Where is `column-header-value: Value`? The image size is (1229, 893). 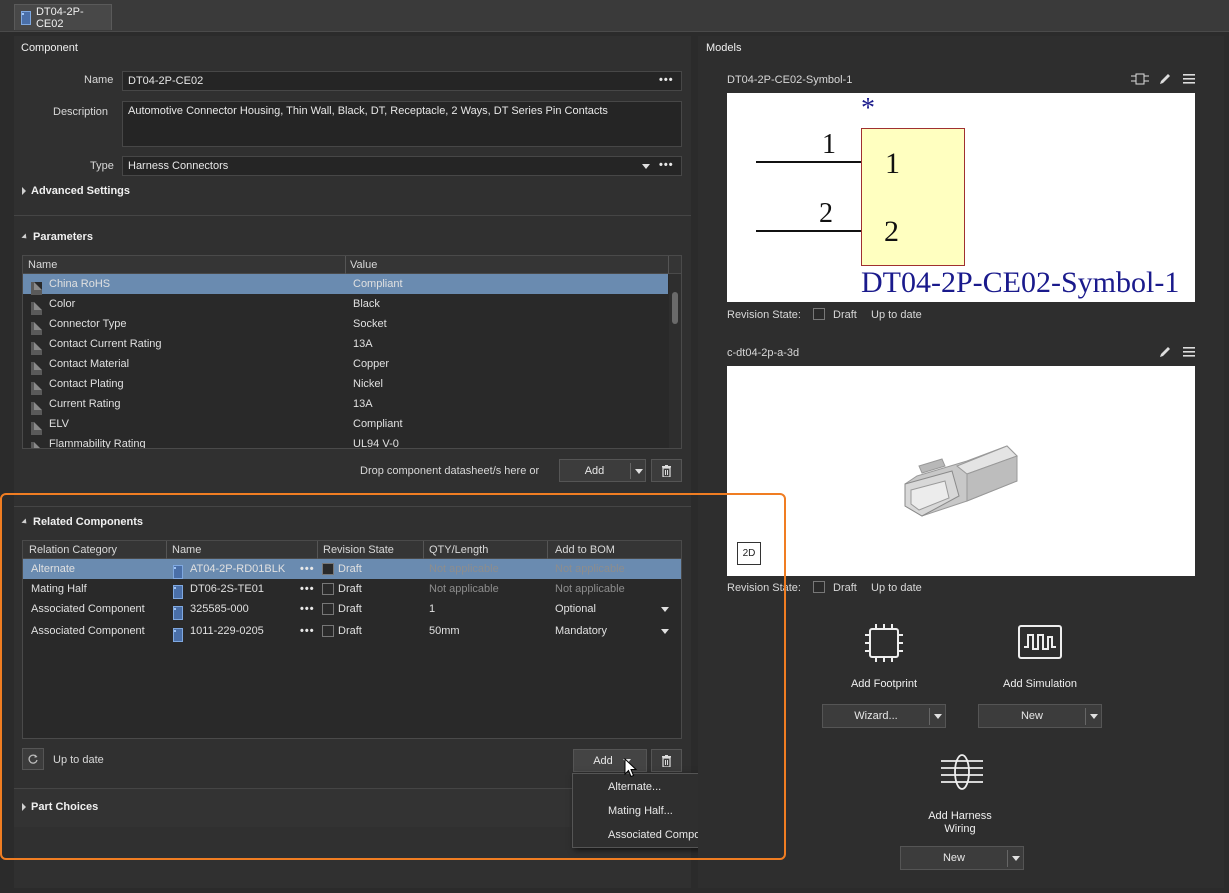 column-header-value: Value is located at coordinates (363, 265).